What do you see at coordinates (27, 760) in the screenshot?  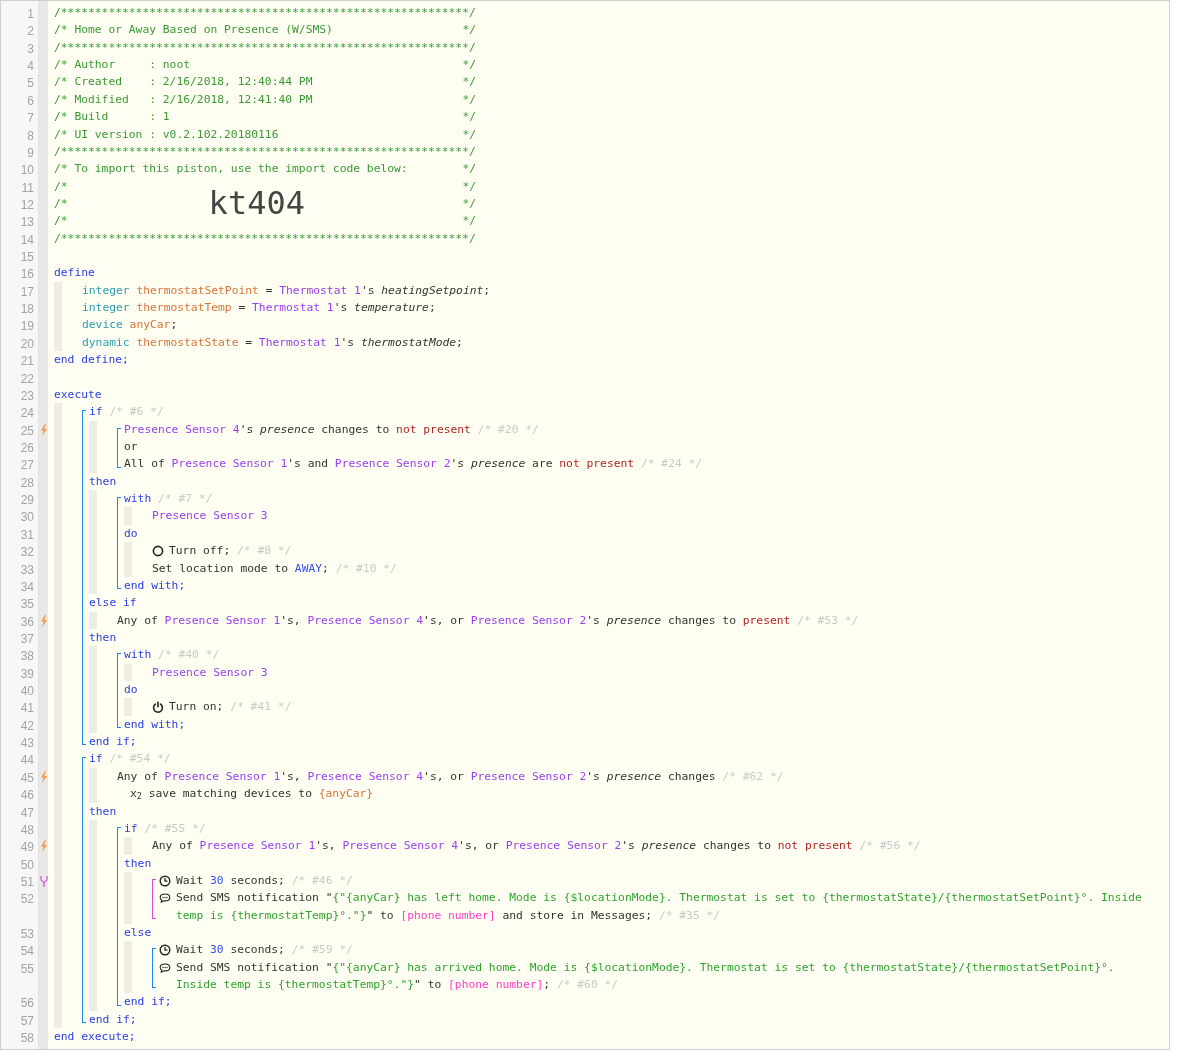 I see `line-number: 44` at bounding box center [27, 760].